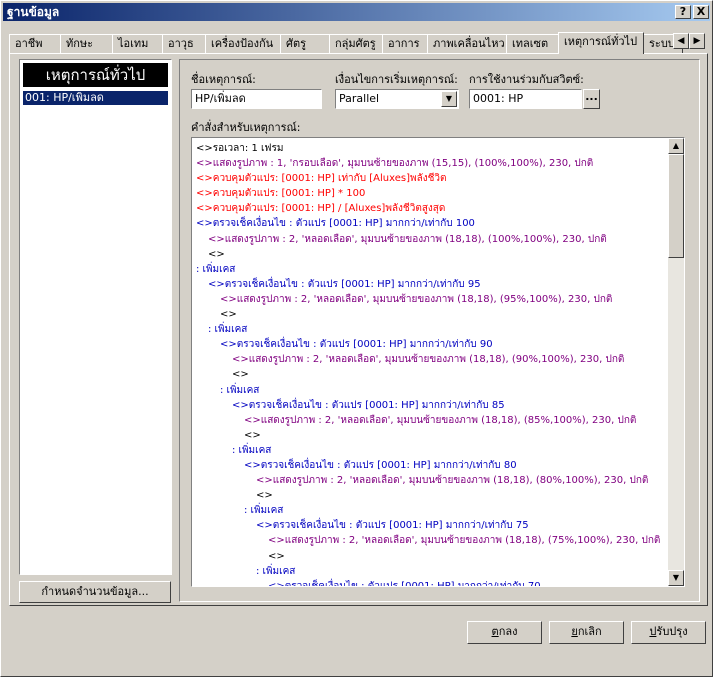 The width and height of the screenshot is (713, 677). Describe the element at coordinates (86, 43) in the screenshot. I see `tab-item: ทักษะ` at that location.